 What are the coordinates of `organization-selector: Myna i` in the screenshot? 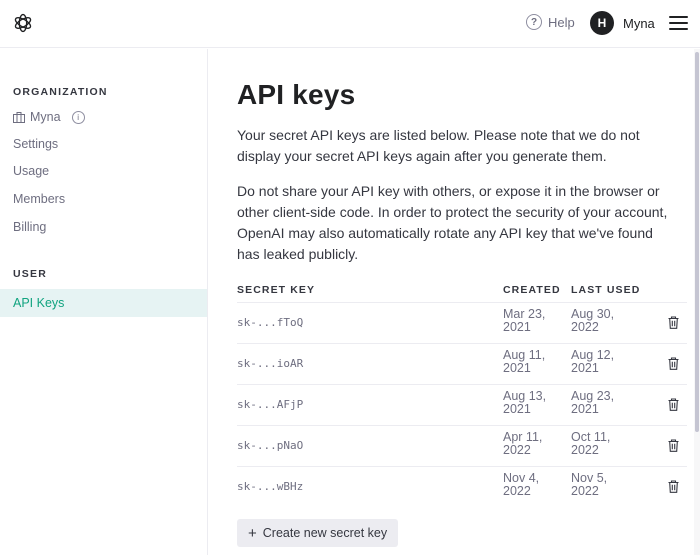 It's located at (49, 117).